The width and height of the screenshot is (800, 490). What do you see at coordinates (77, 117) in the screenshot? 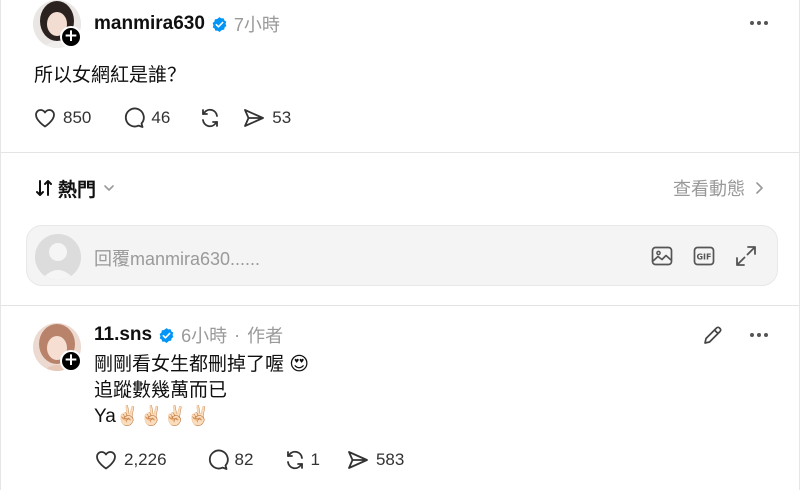
I see `like-count: 850` at bounding box center [77, 117].